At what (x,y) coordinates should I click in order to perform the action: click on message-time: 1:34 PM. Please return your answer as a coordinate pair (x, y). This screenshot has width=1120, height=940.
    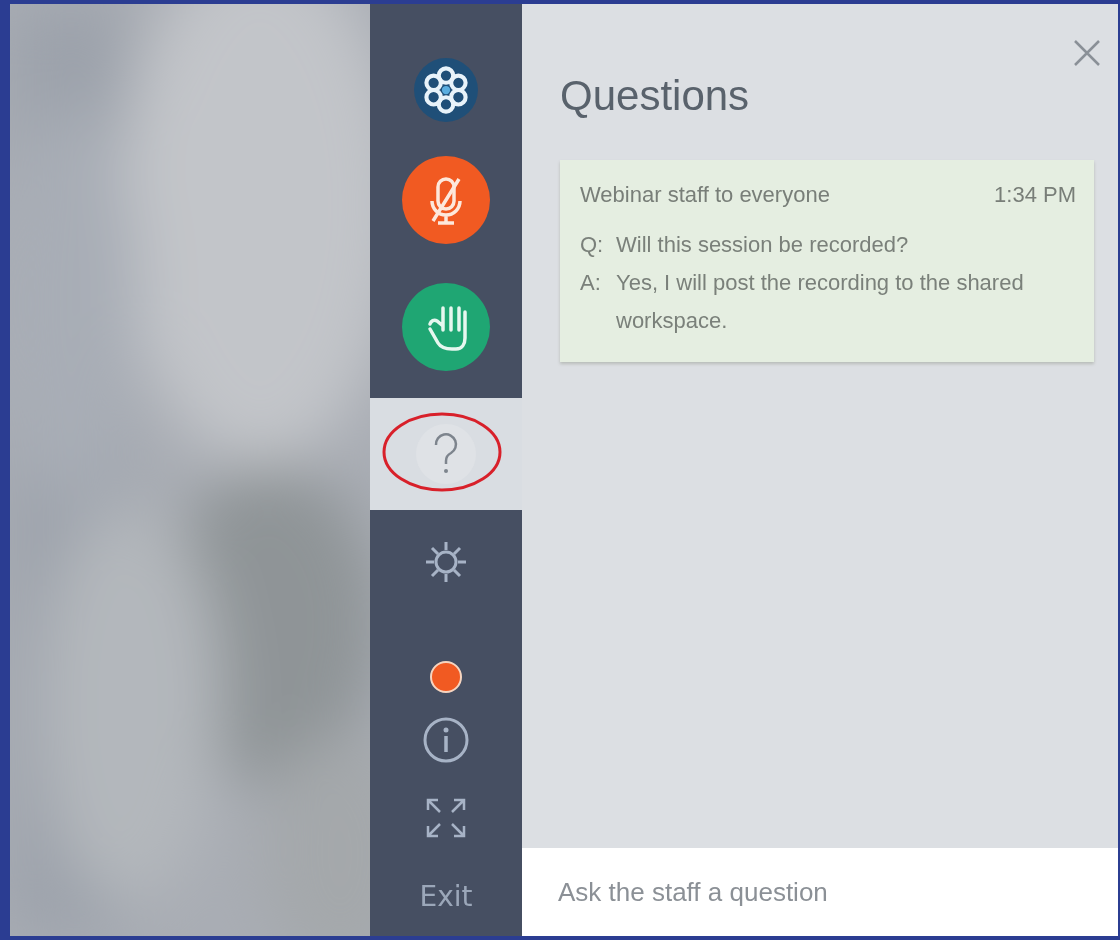
    Looking at the image, I should click on (1035, 195).